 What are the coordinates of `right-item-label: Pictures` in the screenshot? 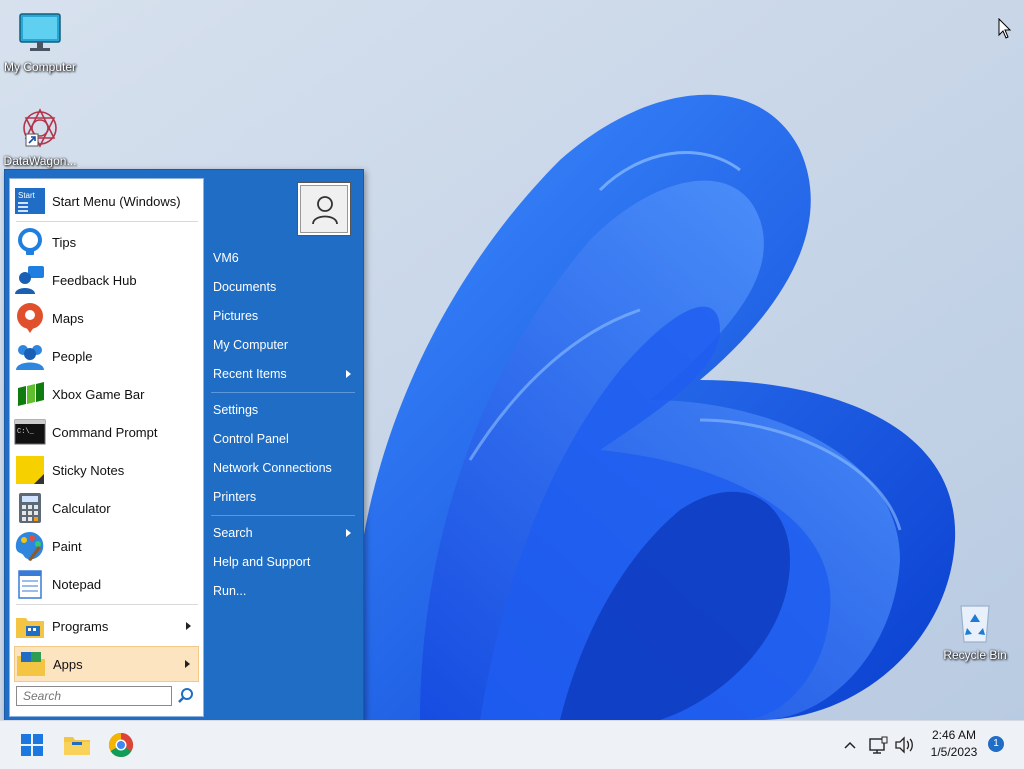 It's located at (236, 316).